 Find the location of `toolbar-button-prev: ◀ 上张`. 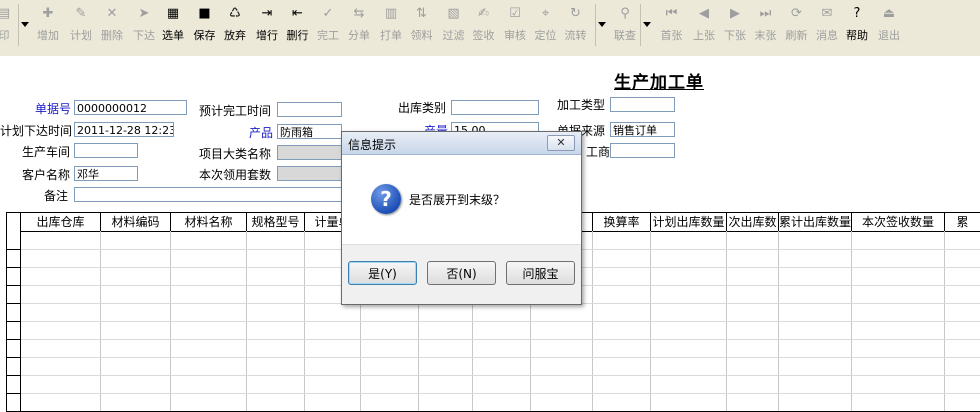

toolbar-button-prev: ◀ 上张 is located at coordinates (704, 25).